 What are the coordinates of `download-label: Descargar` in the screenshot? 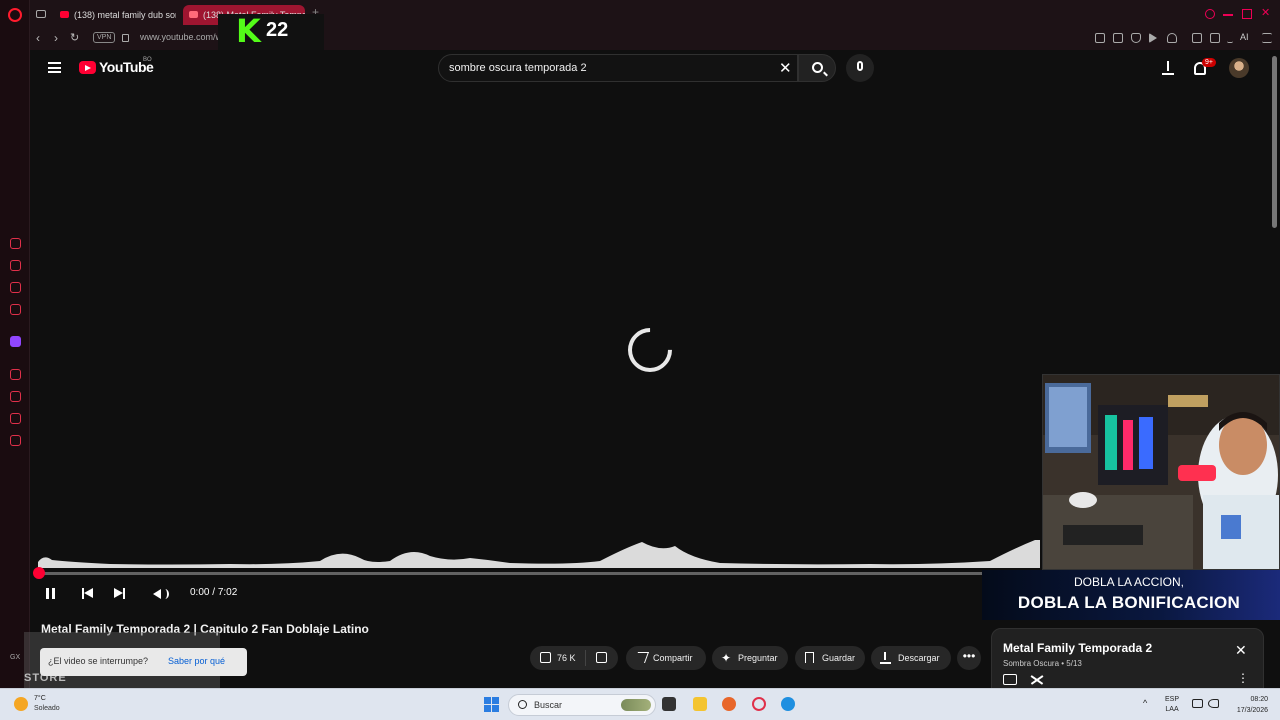 It's located at (919, 658).